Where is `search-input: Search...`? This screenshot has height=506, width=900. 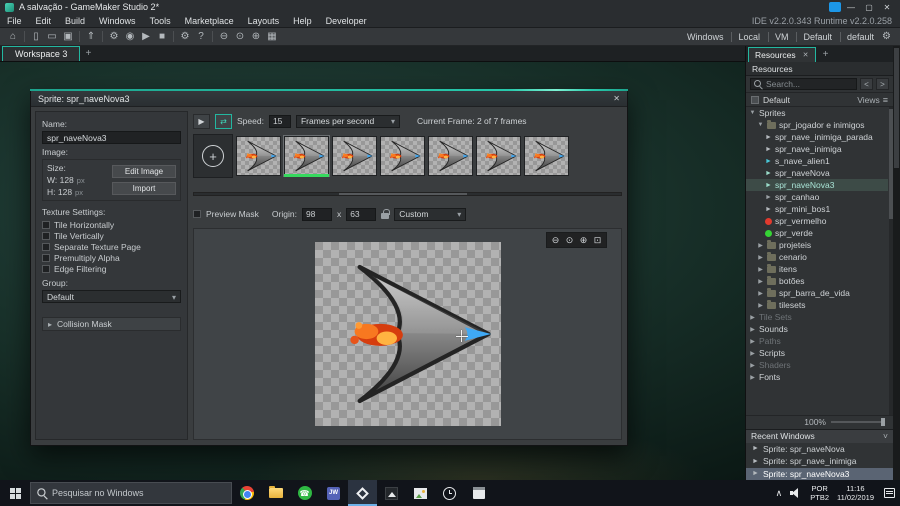 search-input: Search... is located at coordinates (803, 84).